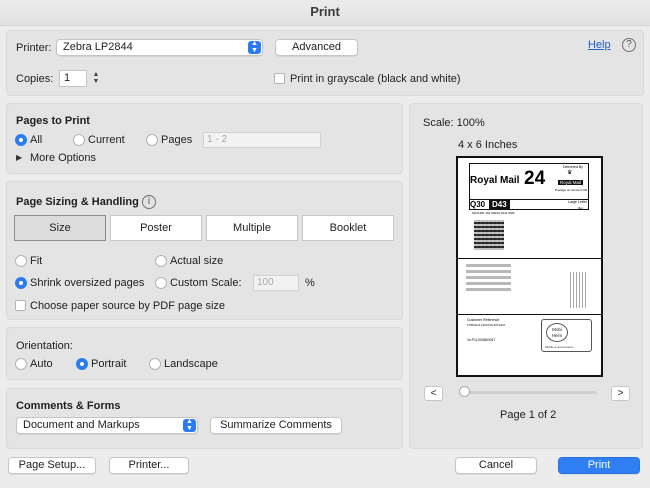  Describe the element at coordinates (60, 228) in the screenshot. I see `tab-size: Size` at that location.